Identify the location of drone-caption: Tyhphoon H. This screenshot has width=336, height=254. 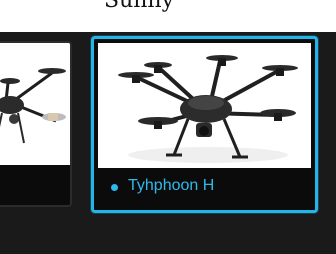
(204, 189).